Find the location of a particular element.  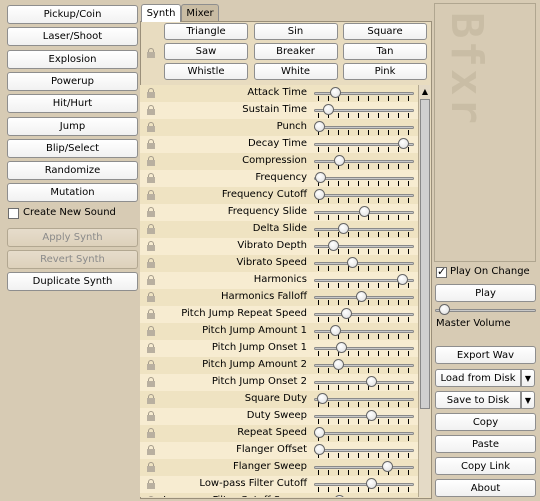

preset-button: Hit/Hurt is located at coordinates (72, 104).